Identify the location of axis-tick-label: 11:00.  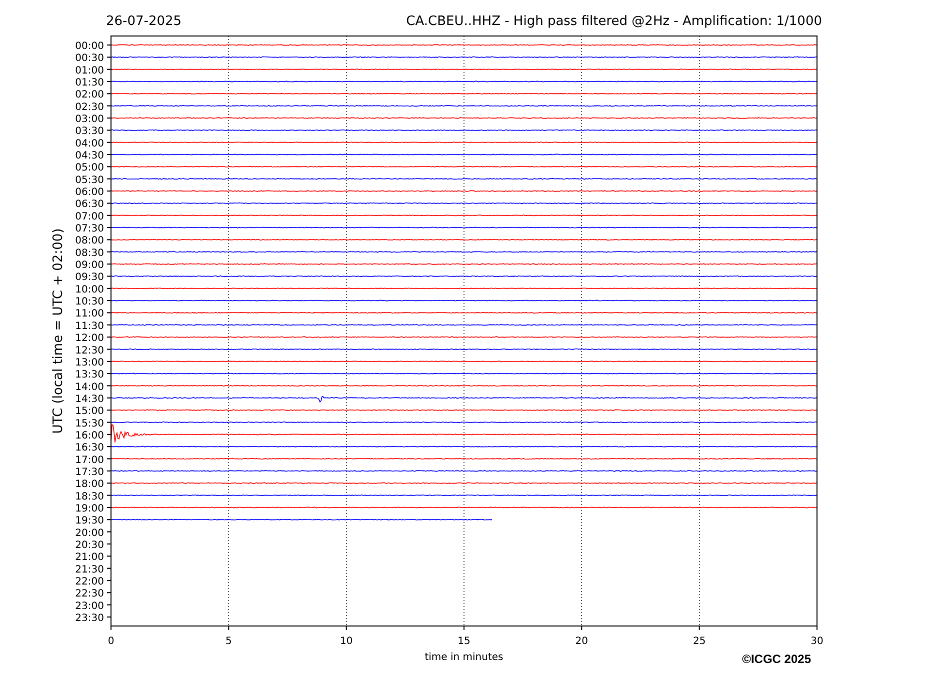
(89, 314).